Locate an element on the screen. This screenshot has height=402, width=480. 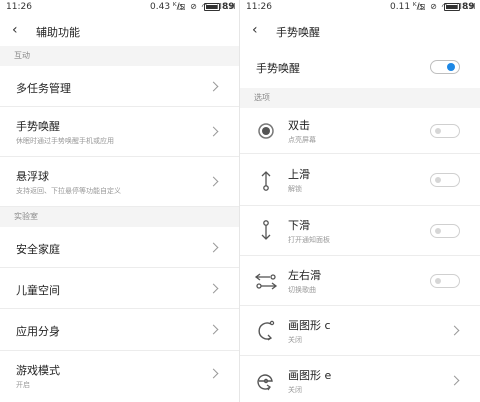
option-subtitle: 点亮屏幕 is located at coordinates (302, 140).